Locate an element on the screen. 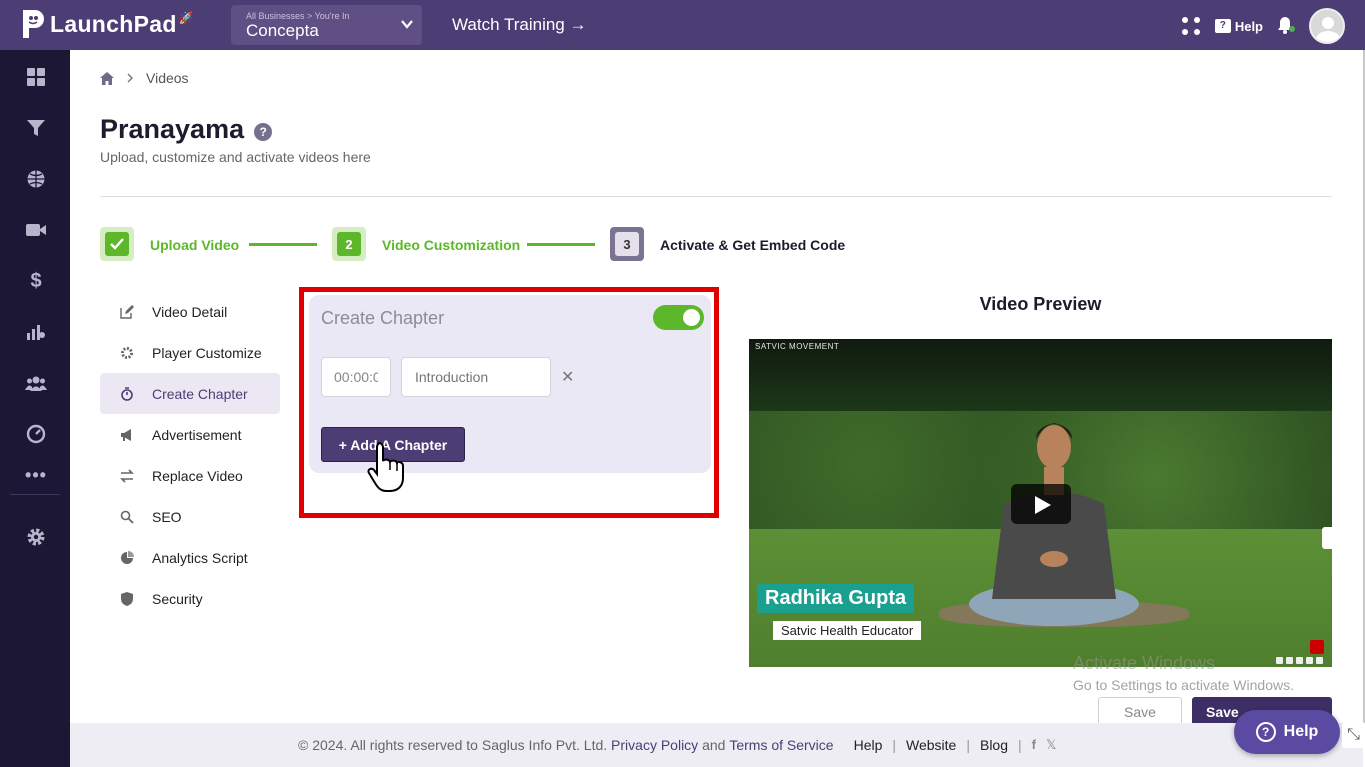 This screenshot has width=1365, height=767. megaphone-icon is located at coordinates (127, 435).